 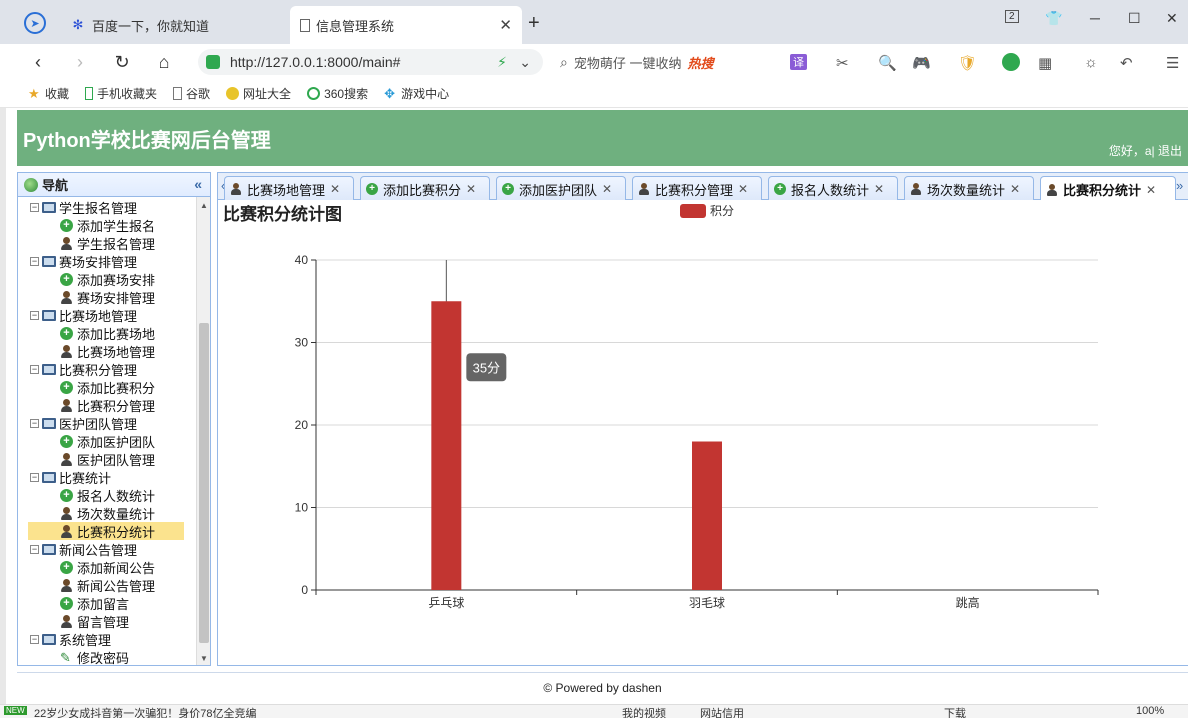 What do you see at coordinates (1053, 18) in the screenshot?
I see `shirt-icon: 👕` at bounding box center [1053, 18].